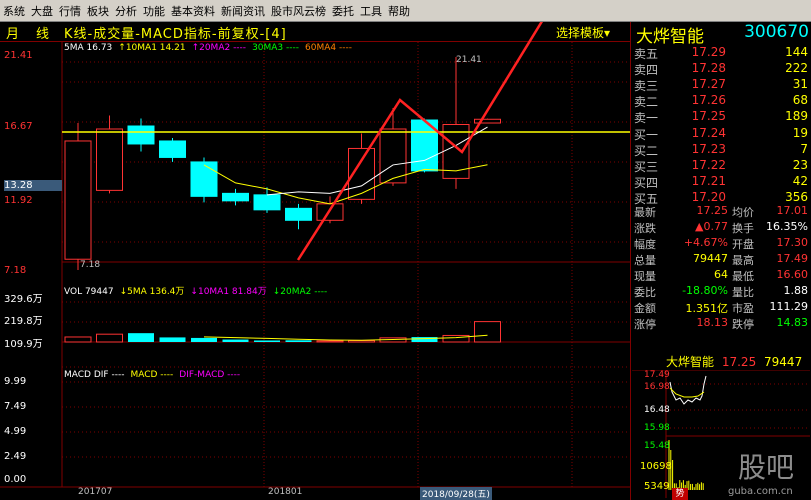 This screenshot has width=811, height=500. Describe the element at coordinates (702, 181) in the screenshot. I see `order-price: 17.21` at that location.